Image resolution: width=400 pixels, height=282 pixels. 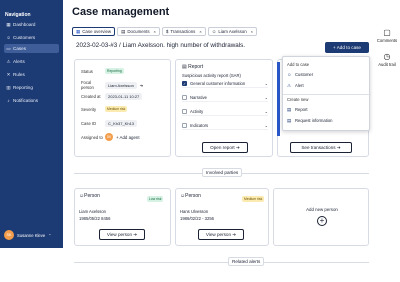 I want to click on tab-transactions: $ Transactions ×, so click(x=183, y=31).